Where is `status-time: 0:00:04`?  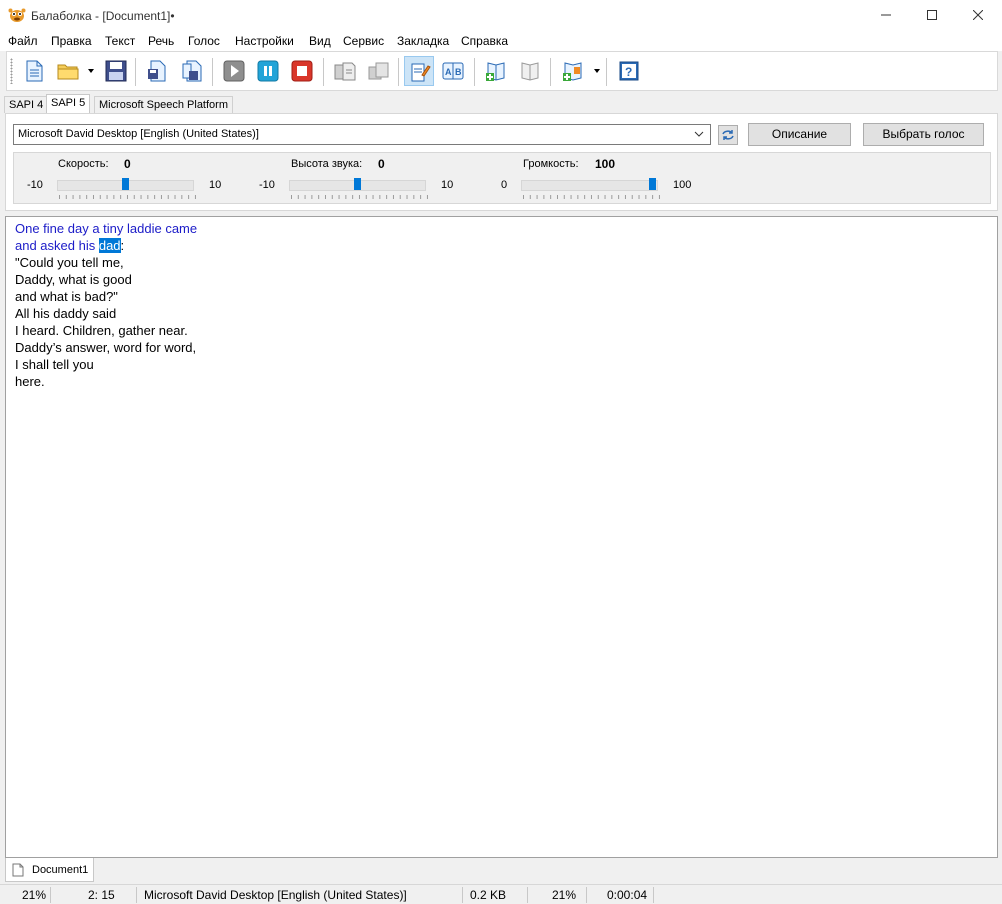 status-time: 0:00:04 is located at coordinates (627, 895).